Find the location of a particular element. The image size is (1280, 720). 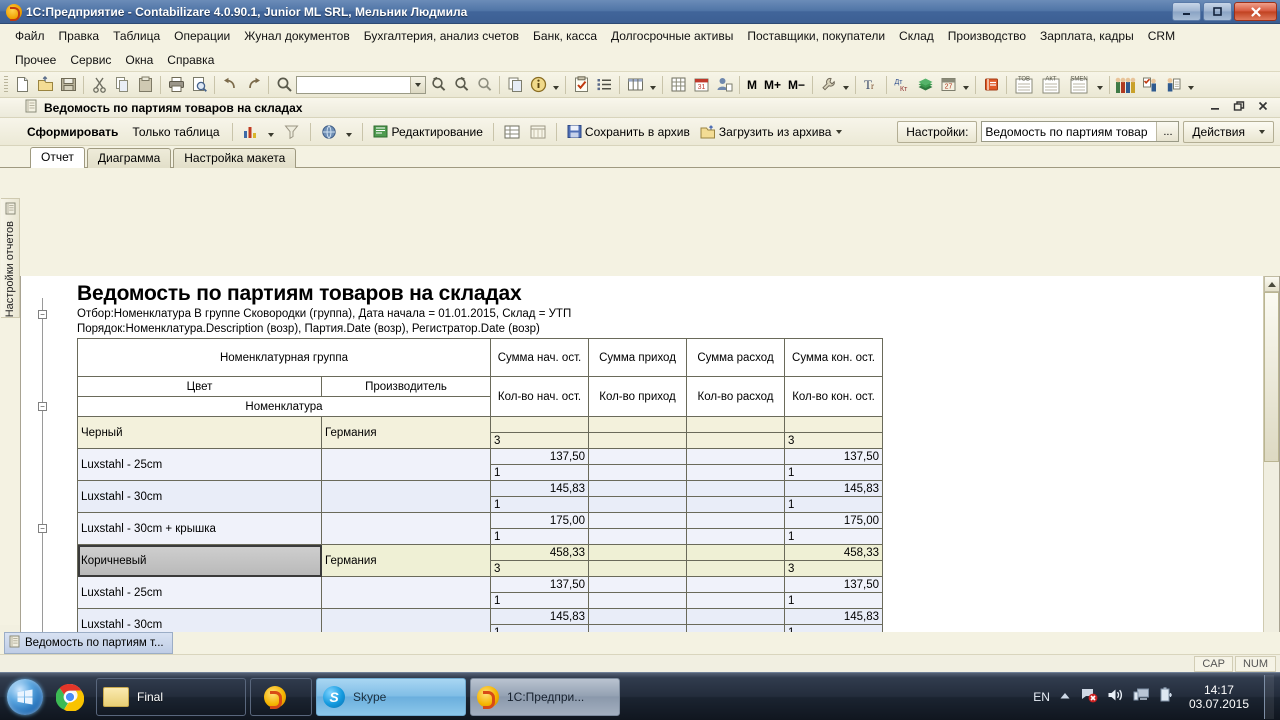

table-row: Черный Германия is located at coordinates (480, 432).